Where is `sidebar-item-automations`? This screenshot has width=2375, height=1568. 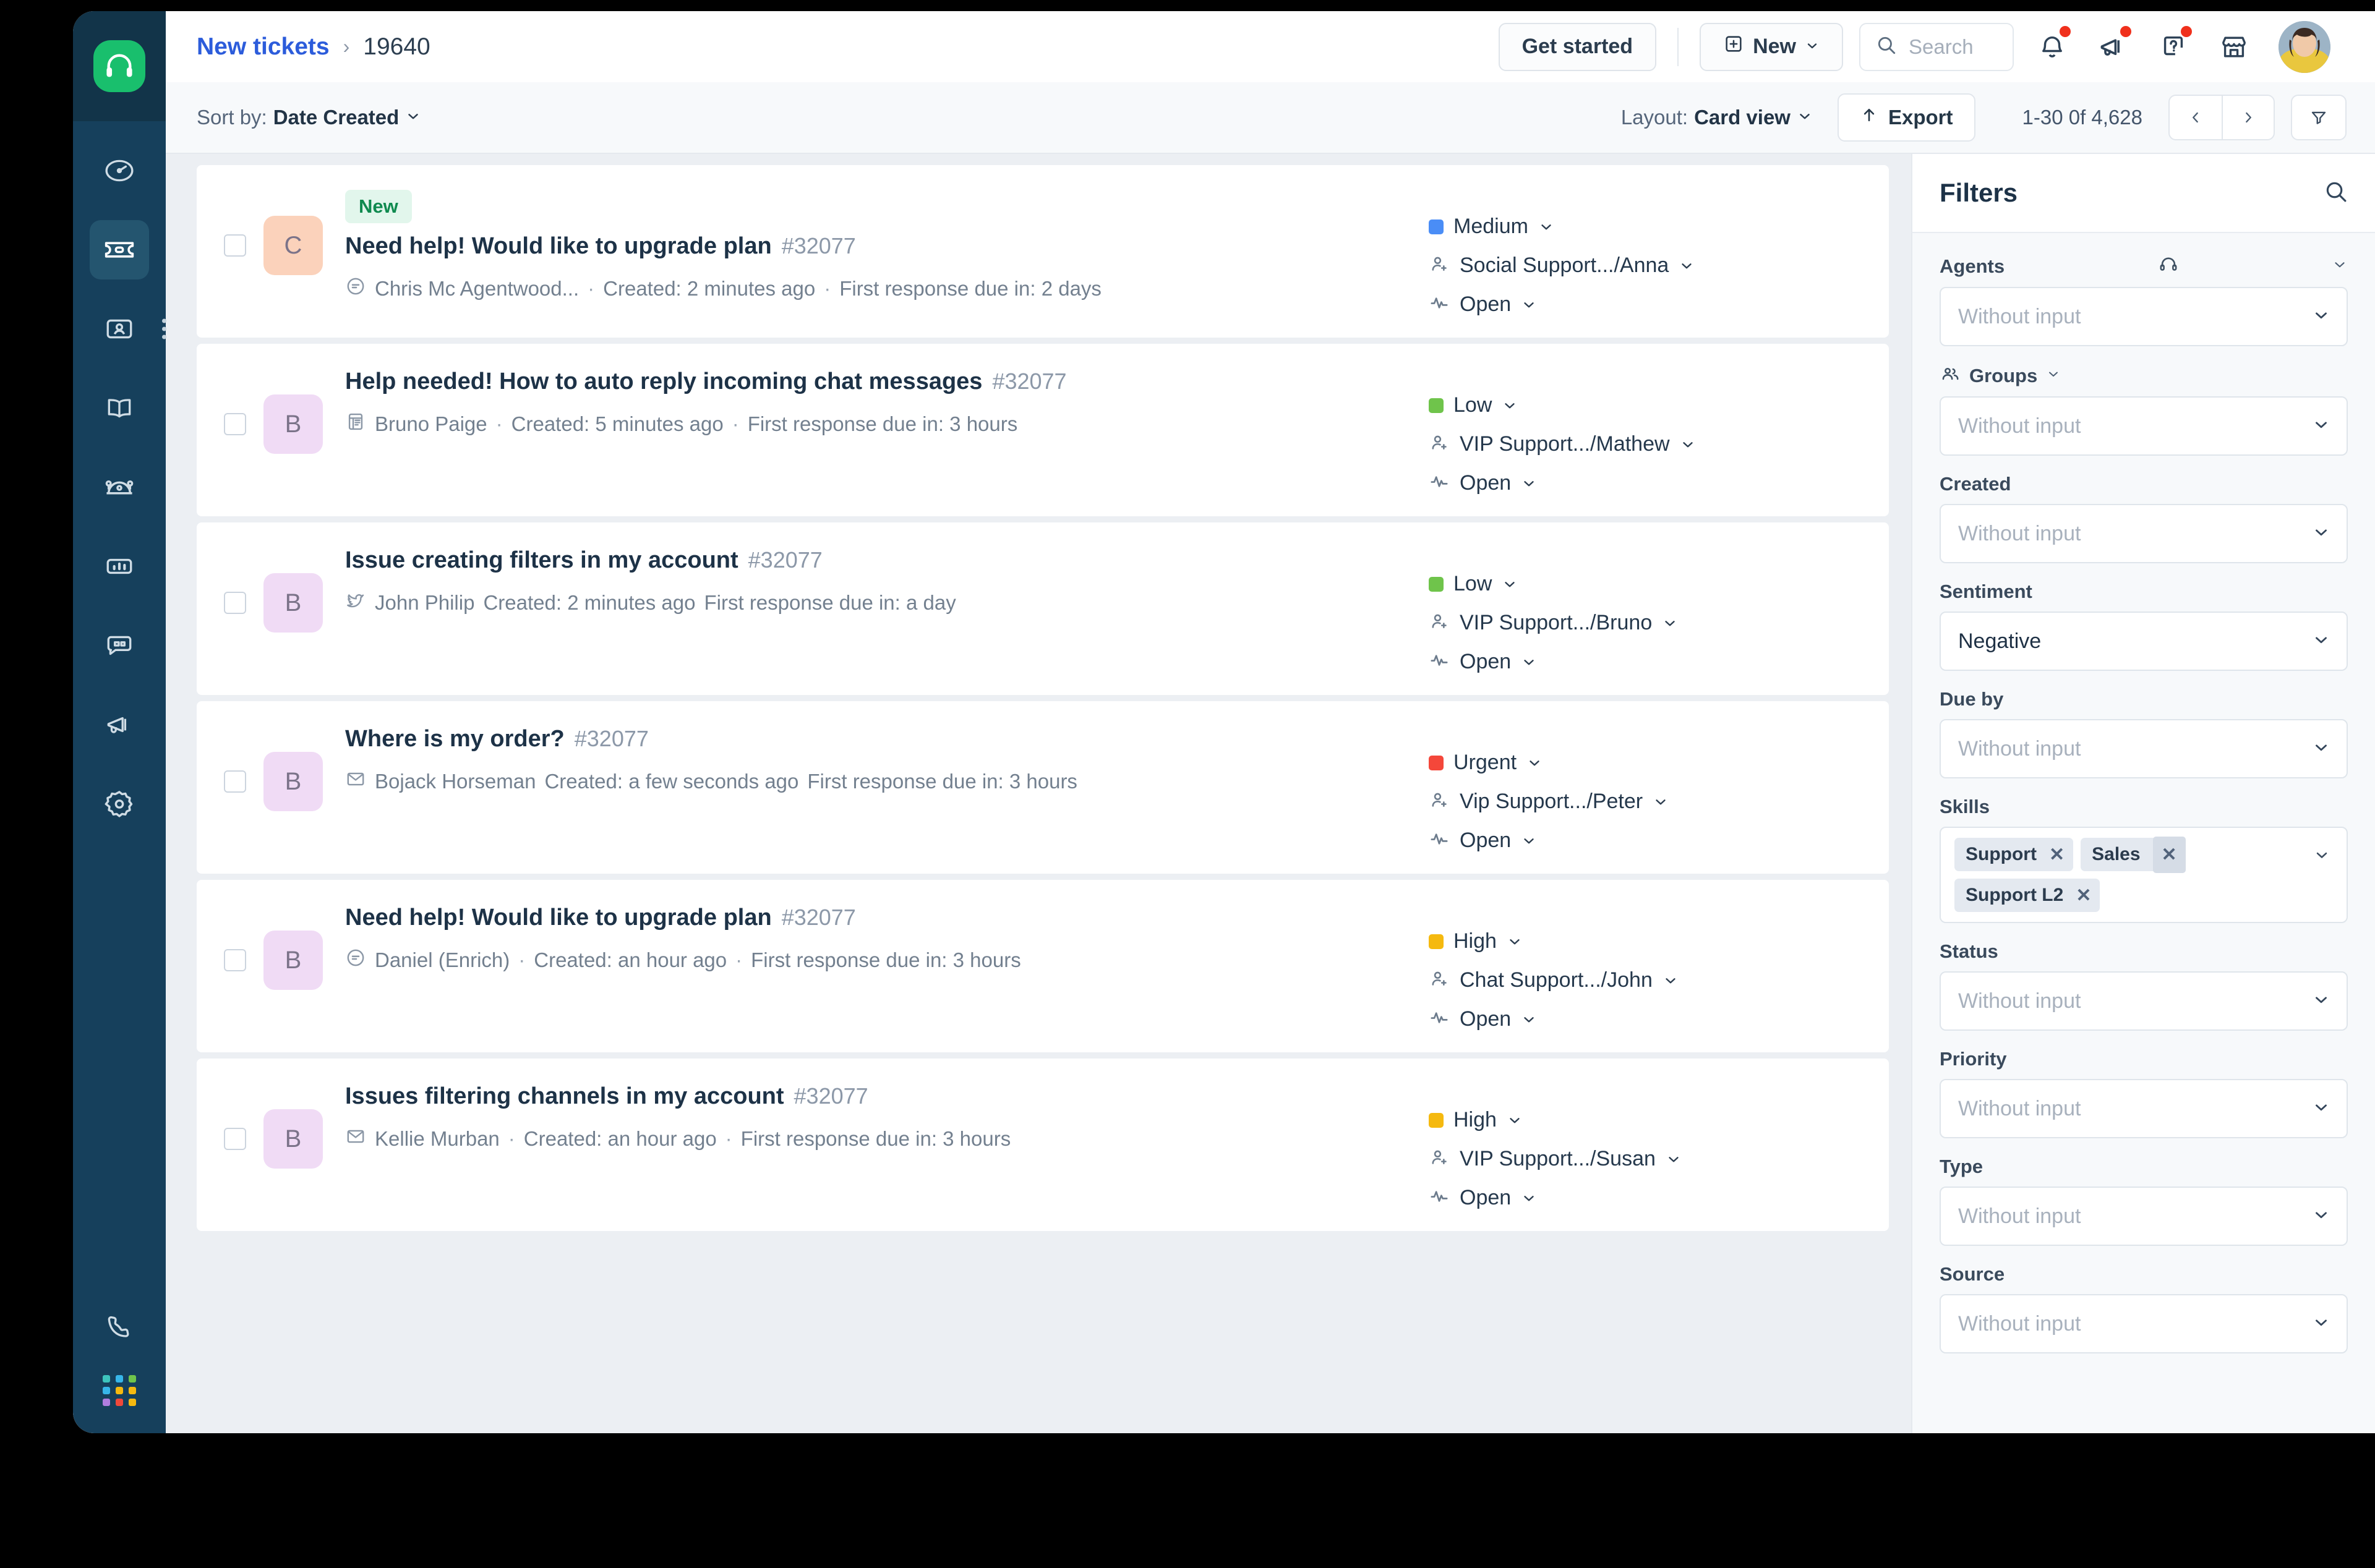
sidebar-item-automations is located at coordinates (119, 487).